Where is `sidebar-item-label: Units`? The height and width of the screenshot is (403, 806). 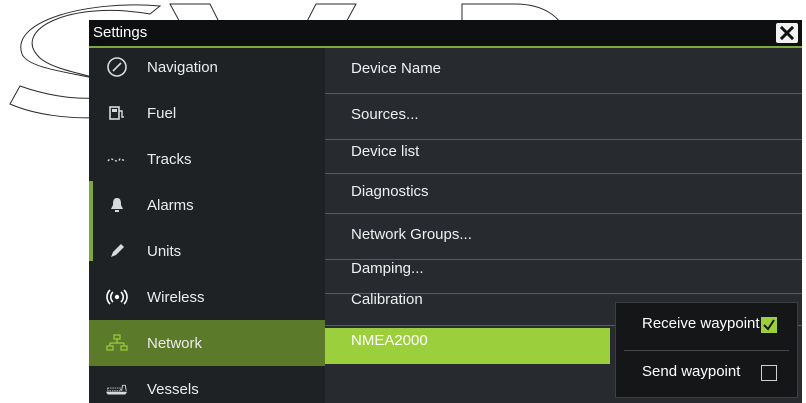
sidebar-item-label: Units is located at coordinates (164, 251).